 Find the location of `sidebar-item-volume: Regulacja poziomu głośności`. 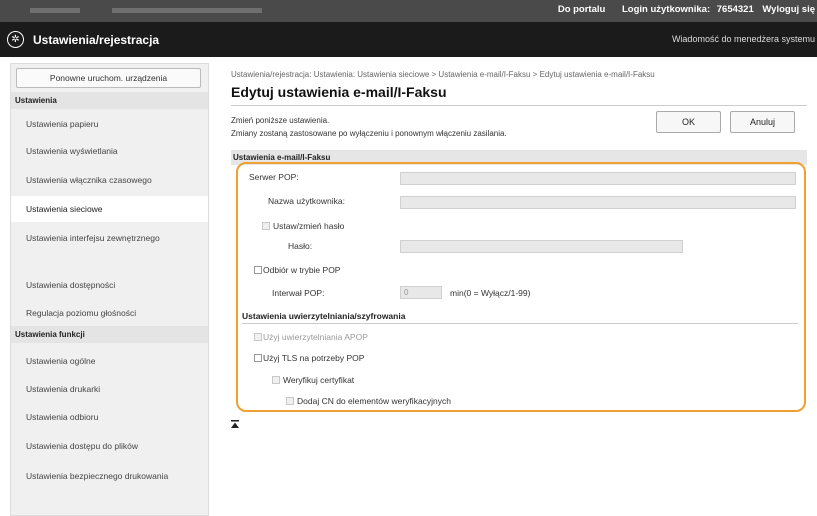

sidebar-item-volume: Regulacja poziomu głośności is located at coordinates (109, 313).